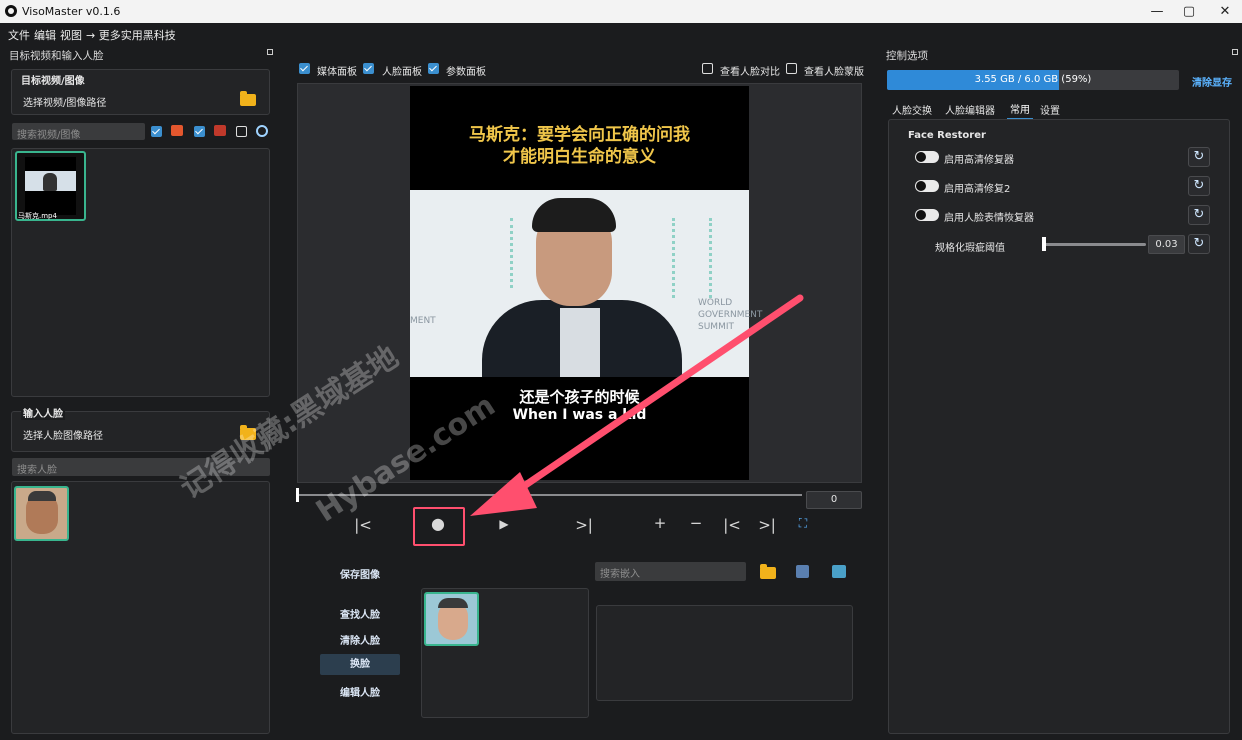 This screenshot has width=1242, height=740. I want to click on annotation-arrow, so click(637, 405).